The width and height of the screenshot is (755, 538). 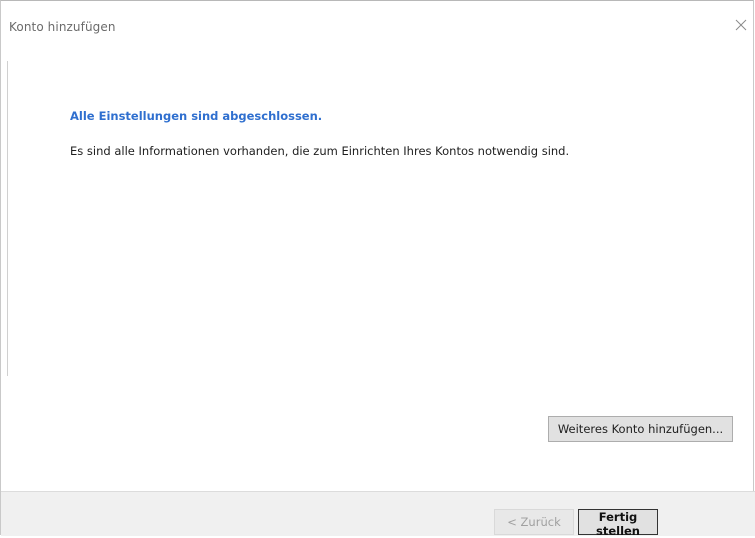 What do you see at coordinates (62, 27) in the screenshot?
I see `window-title: Konto hinzufügen` at bounding box center [62, 27].